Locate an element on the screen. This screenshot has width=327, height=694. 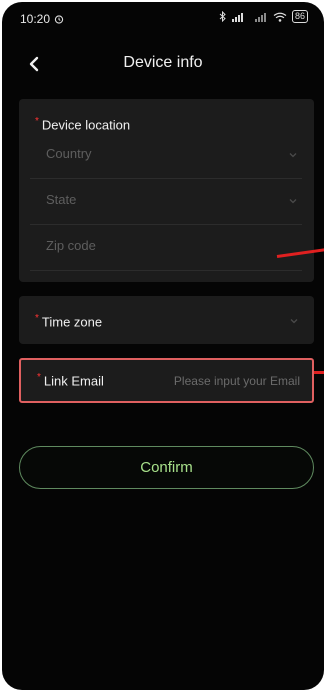
device-location-label: * Device location is located at coordinates (82, 124).